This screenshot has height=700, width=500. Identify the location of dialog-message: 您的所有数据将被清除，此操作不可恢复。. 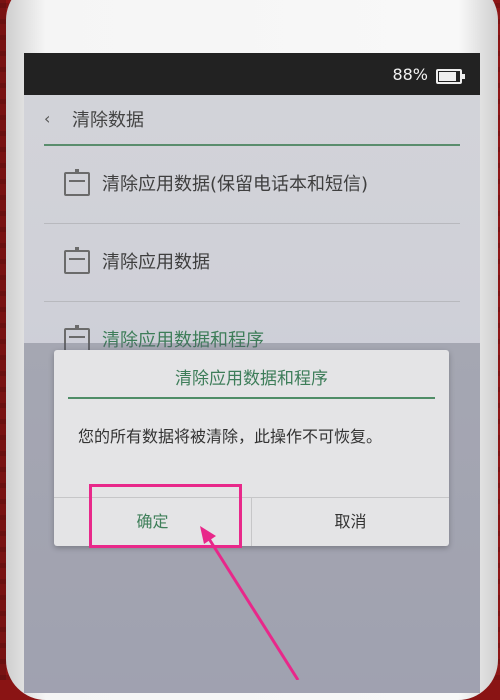
(230, 436).